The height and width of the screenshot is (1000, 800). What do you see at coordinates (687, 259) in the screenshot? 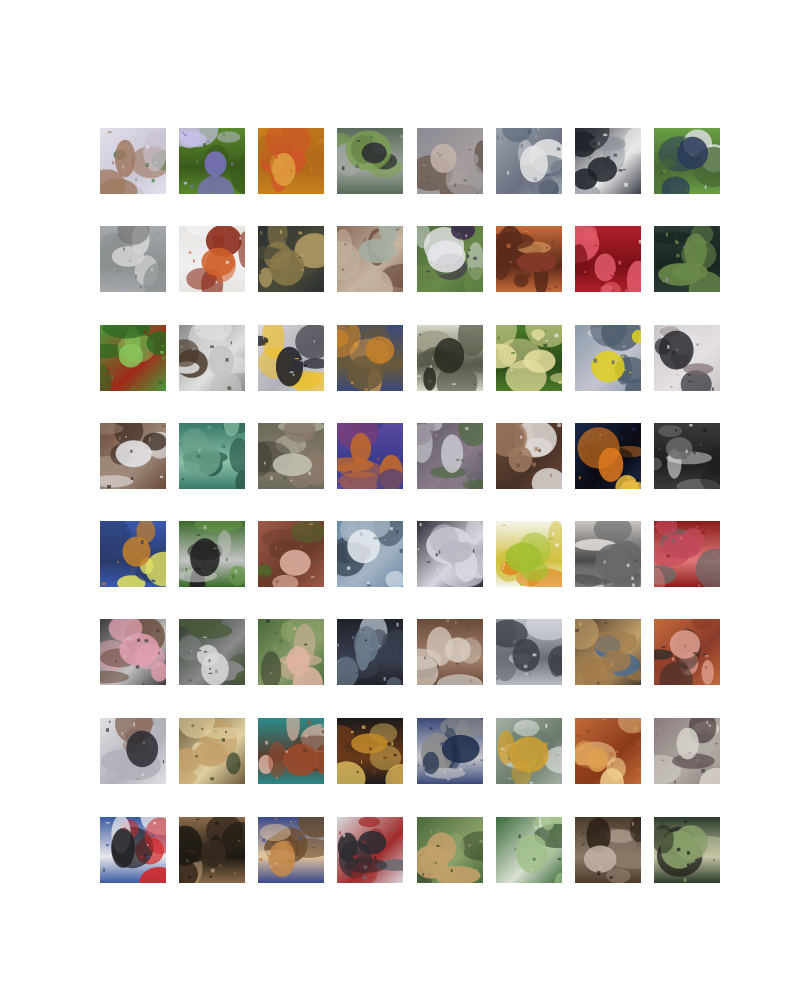
I see `thumbnail-flower-on-branch` at bounding box center [687, 259].